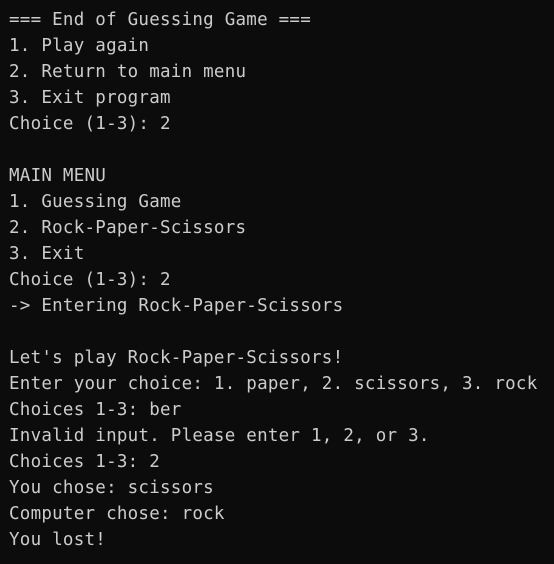 The height and width of the screenshot is (564, 554). Describe the element at coordinates (111, 488) in the screenshot. I see `user-choice-line: You chose: scissors` at that location.